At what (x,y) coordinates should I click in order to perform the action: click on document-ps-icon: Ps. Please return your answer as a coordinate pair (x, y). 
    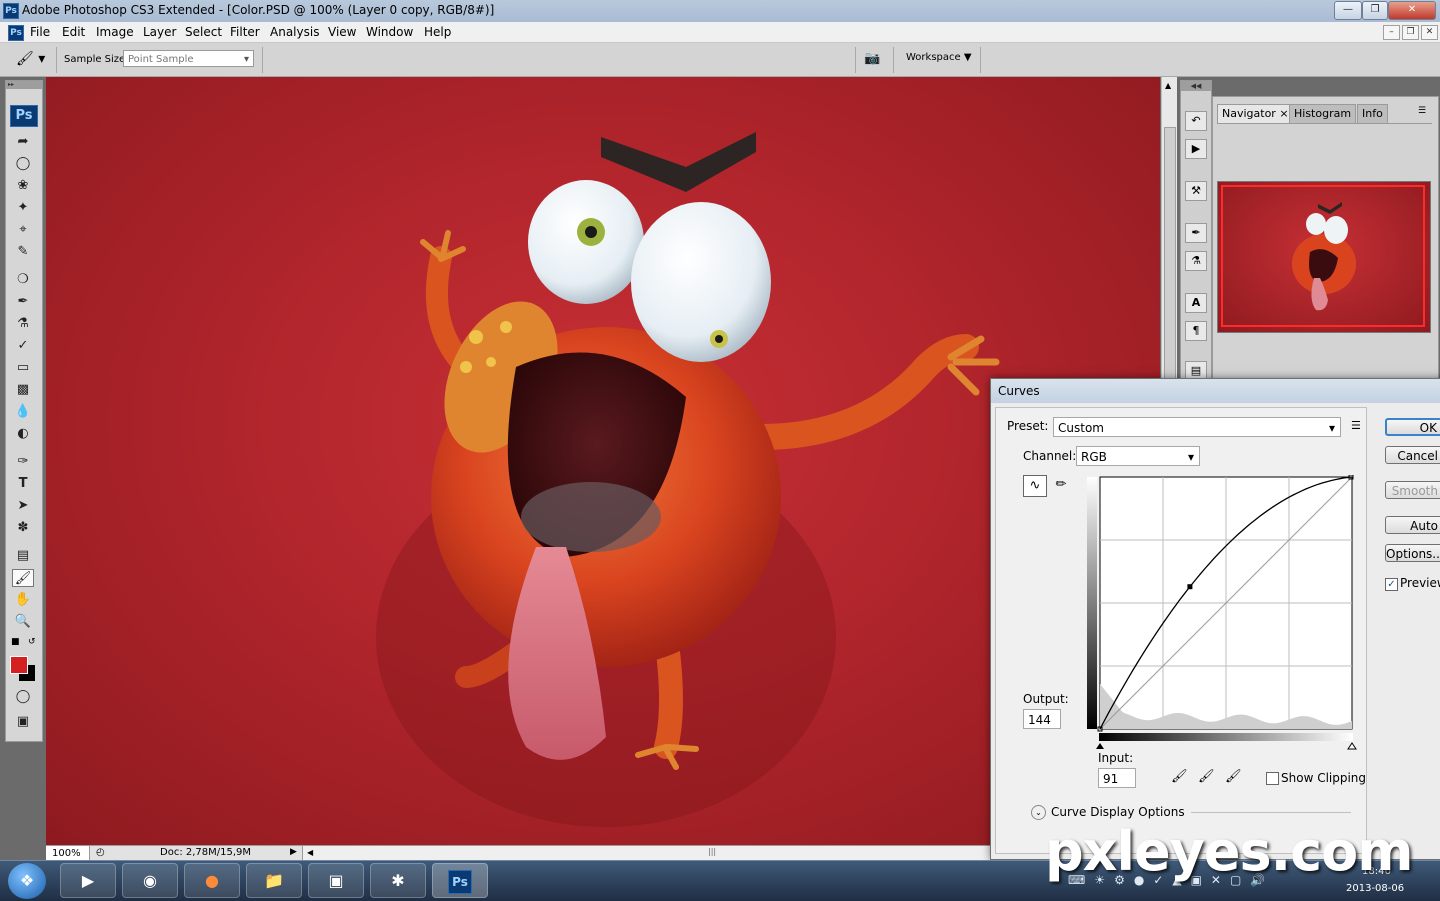
    Looking at the image, I should click on (16, 33).